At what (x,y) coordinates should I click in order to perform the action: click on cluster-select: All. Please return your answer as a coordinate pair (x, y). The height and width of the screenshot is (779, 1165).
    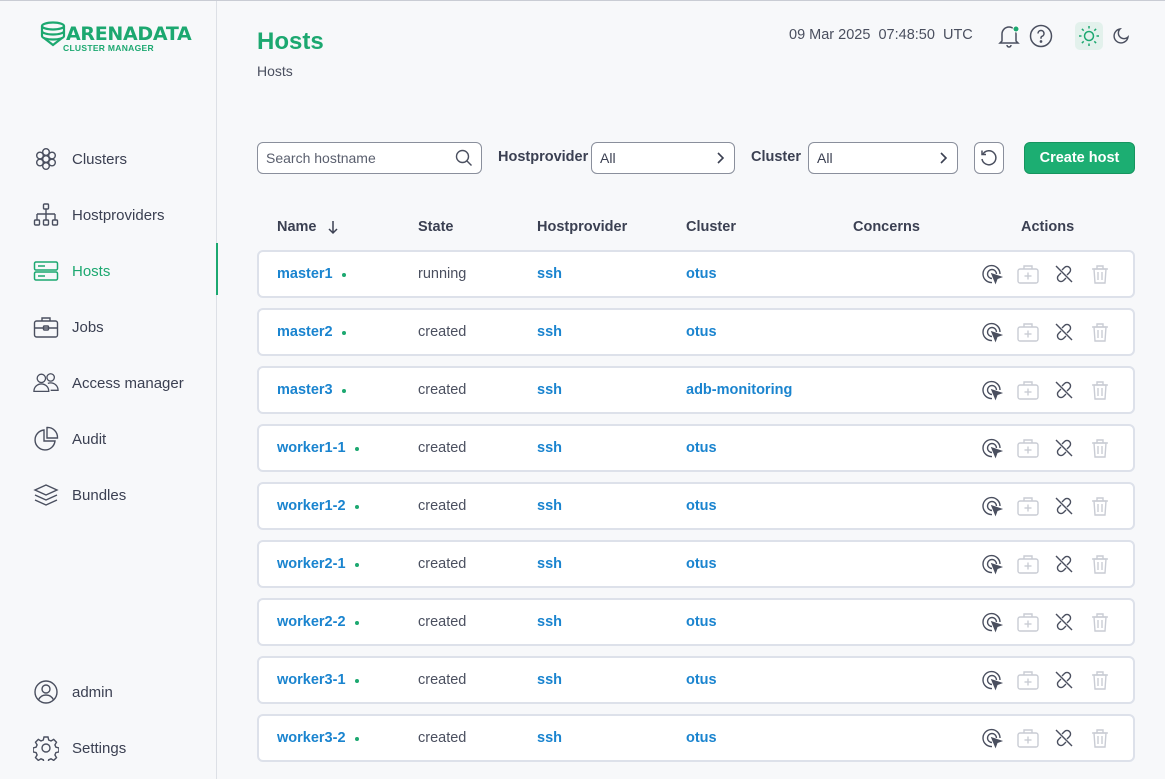
    Looking at the image, I should click on (883, 158).